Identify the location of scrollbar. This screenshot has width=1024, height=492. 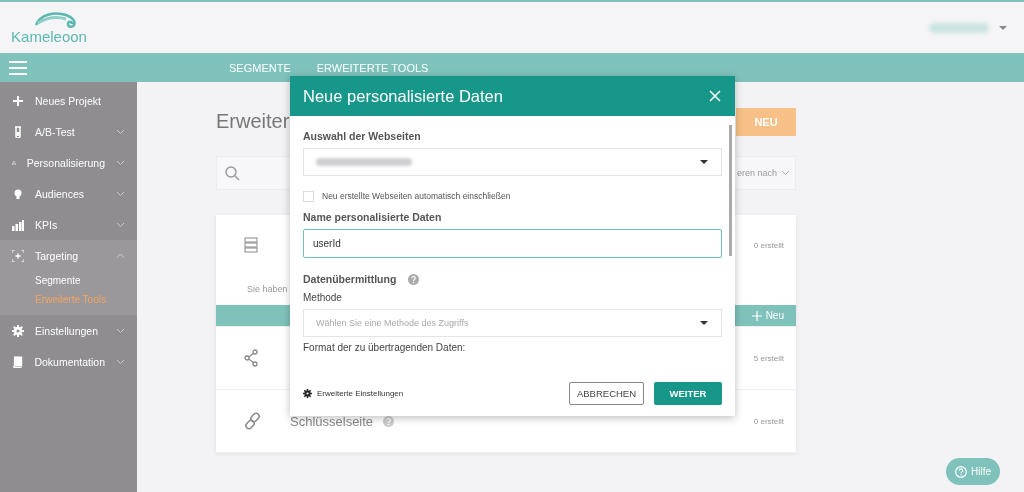
(730, 190).